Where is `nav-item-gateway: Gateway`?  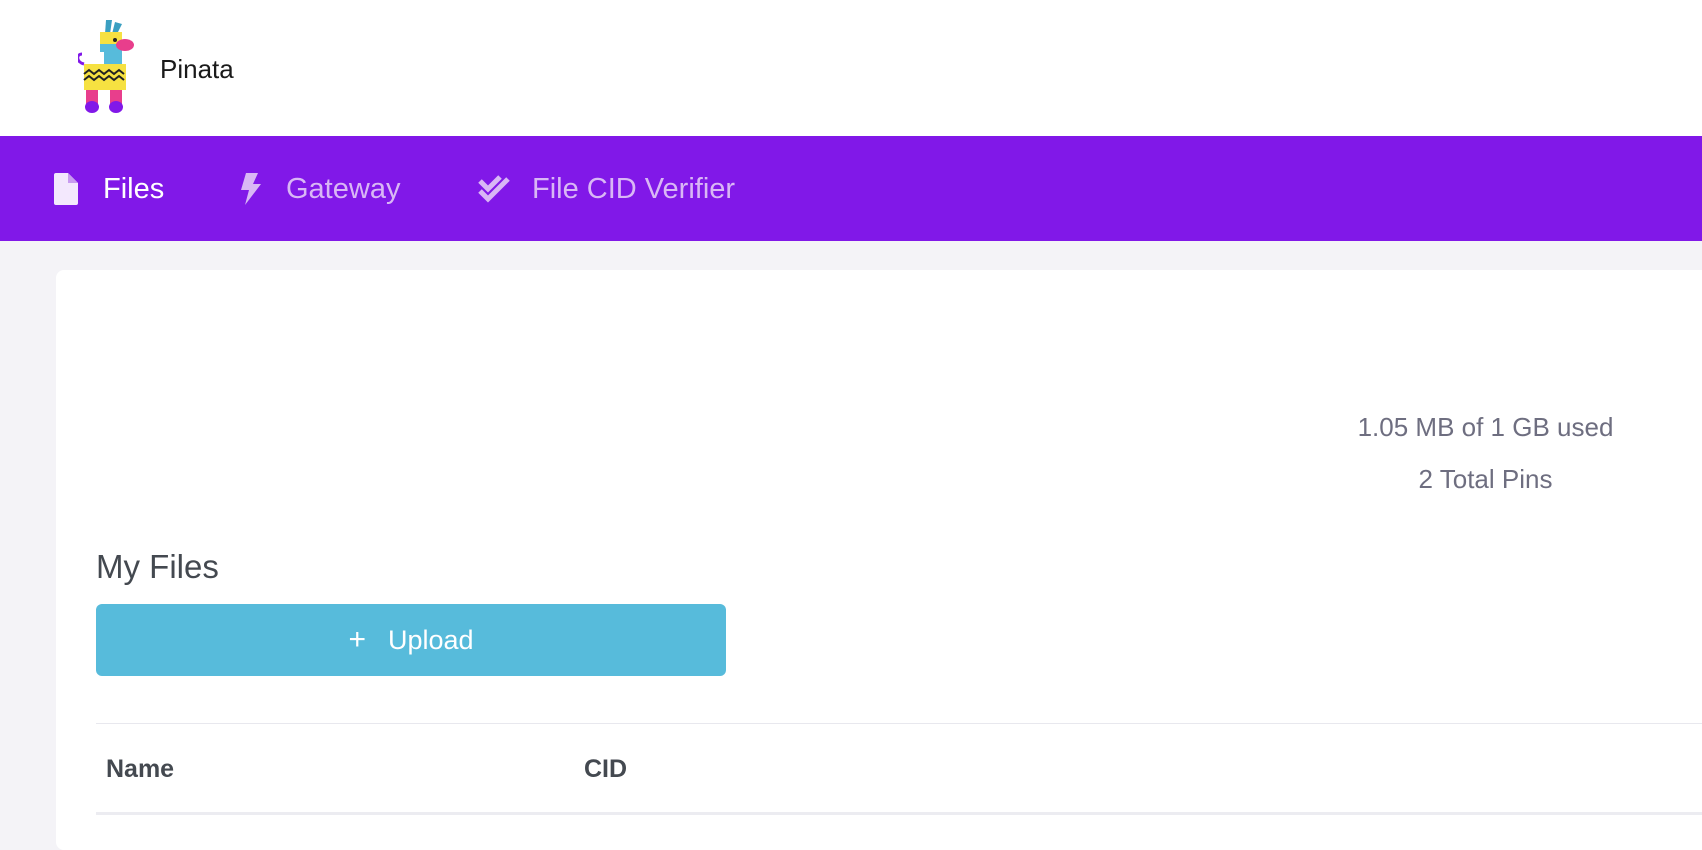 nav-item-gateway: Gateway is located at coordinates (320, 188).